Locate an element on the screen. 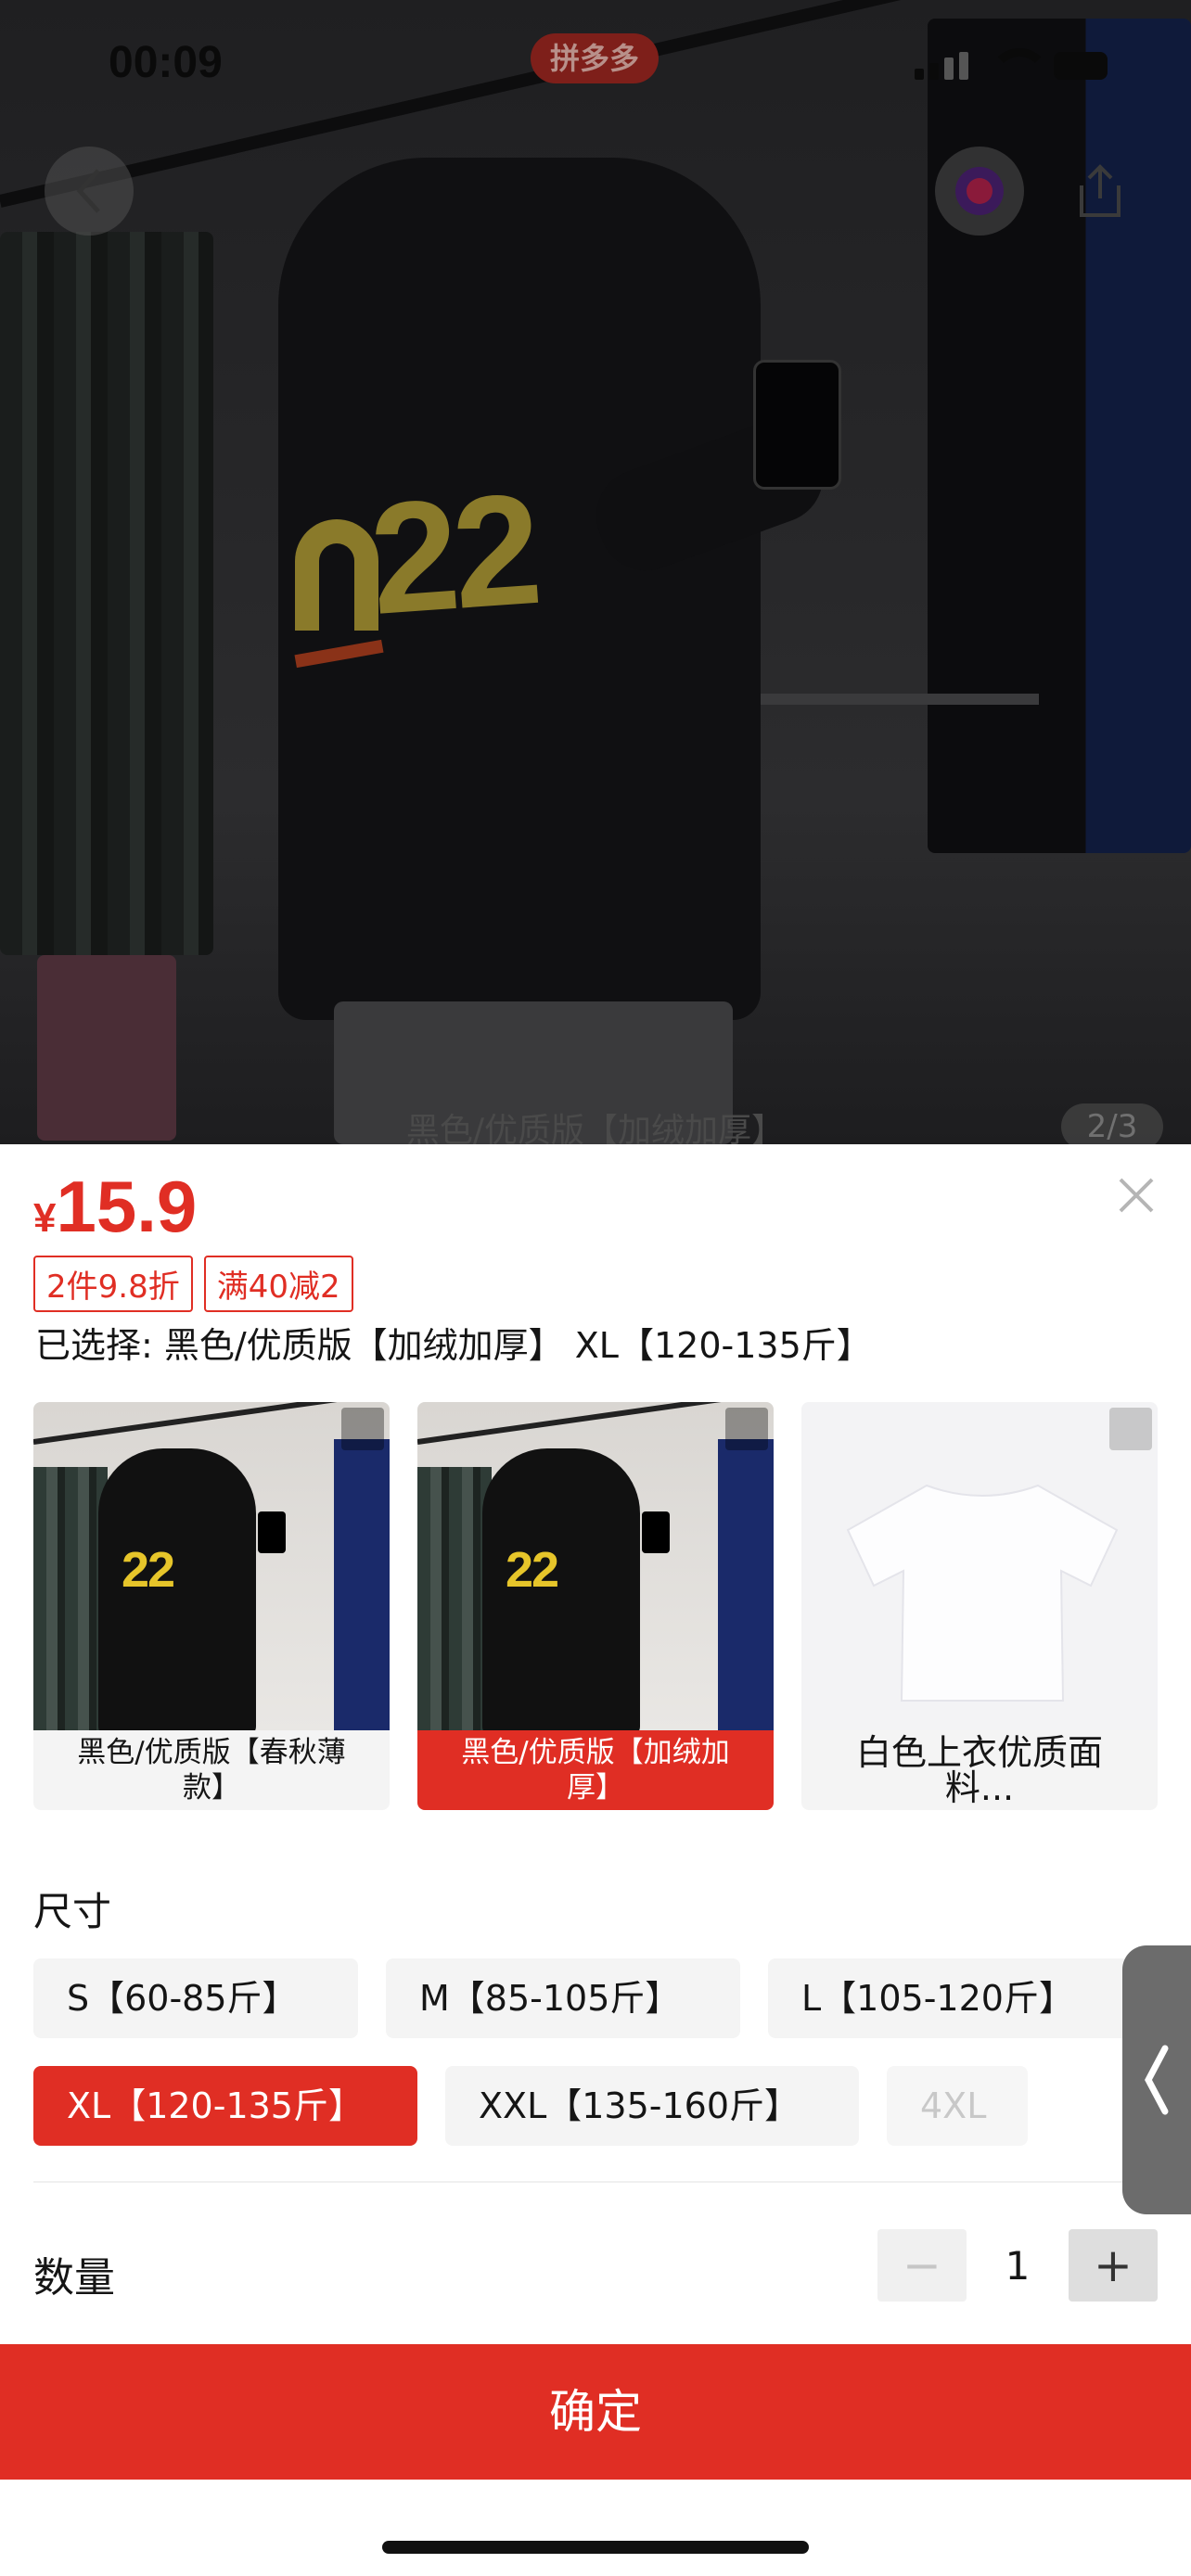  status-icons is located at coordinates (1011, 64).